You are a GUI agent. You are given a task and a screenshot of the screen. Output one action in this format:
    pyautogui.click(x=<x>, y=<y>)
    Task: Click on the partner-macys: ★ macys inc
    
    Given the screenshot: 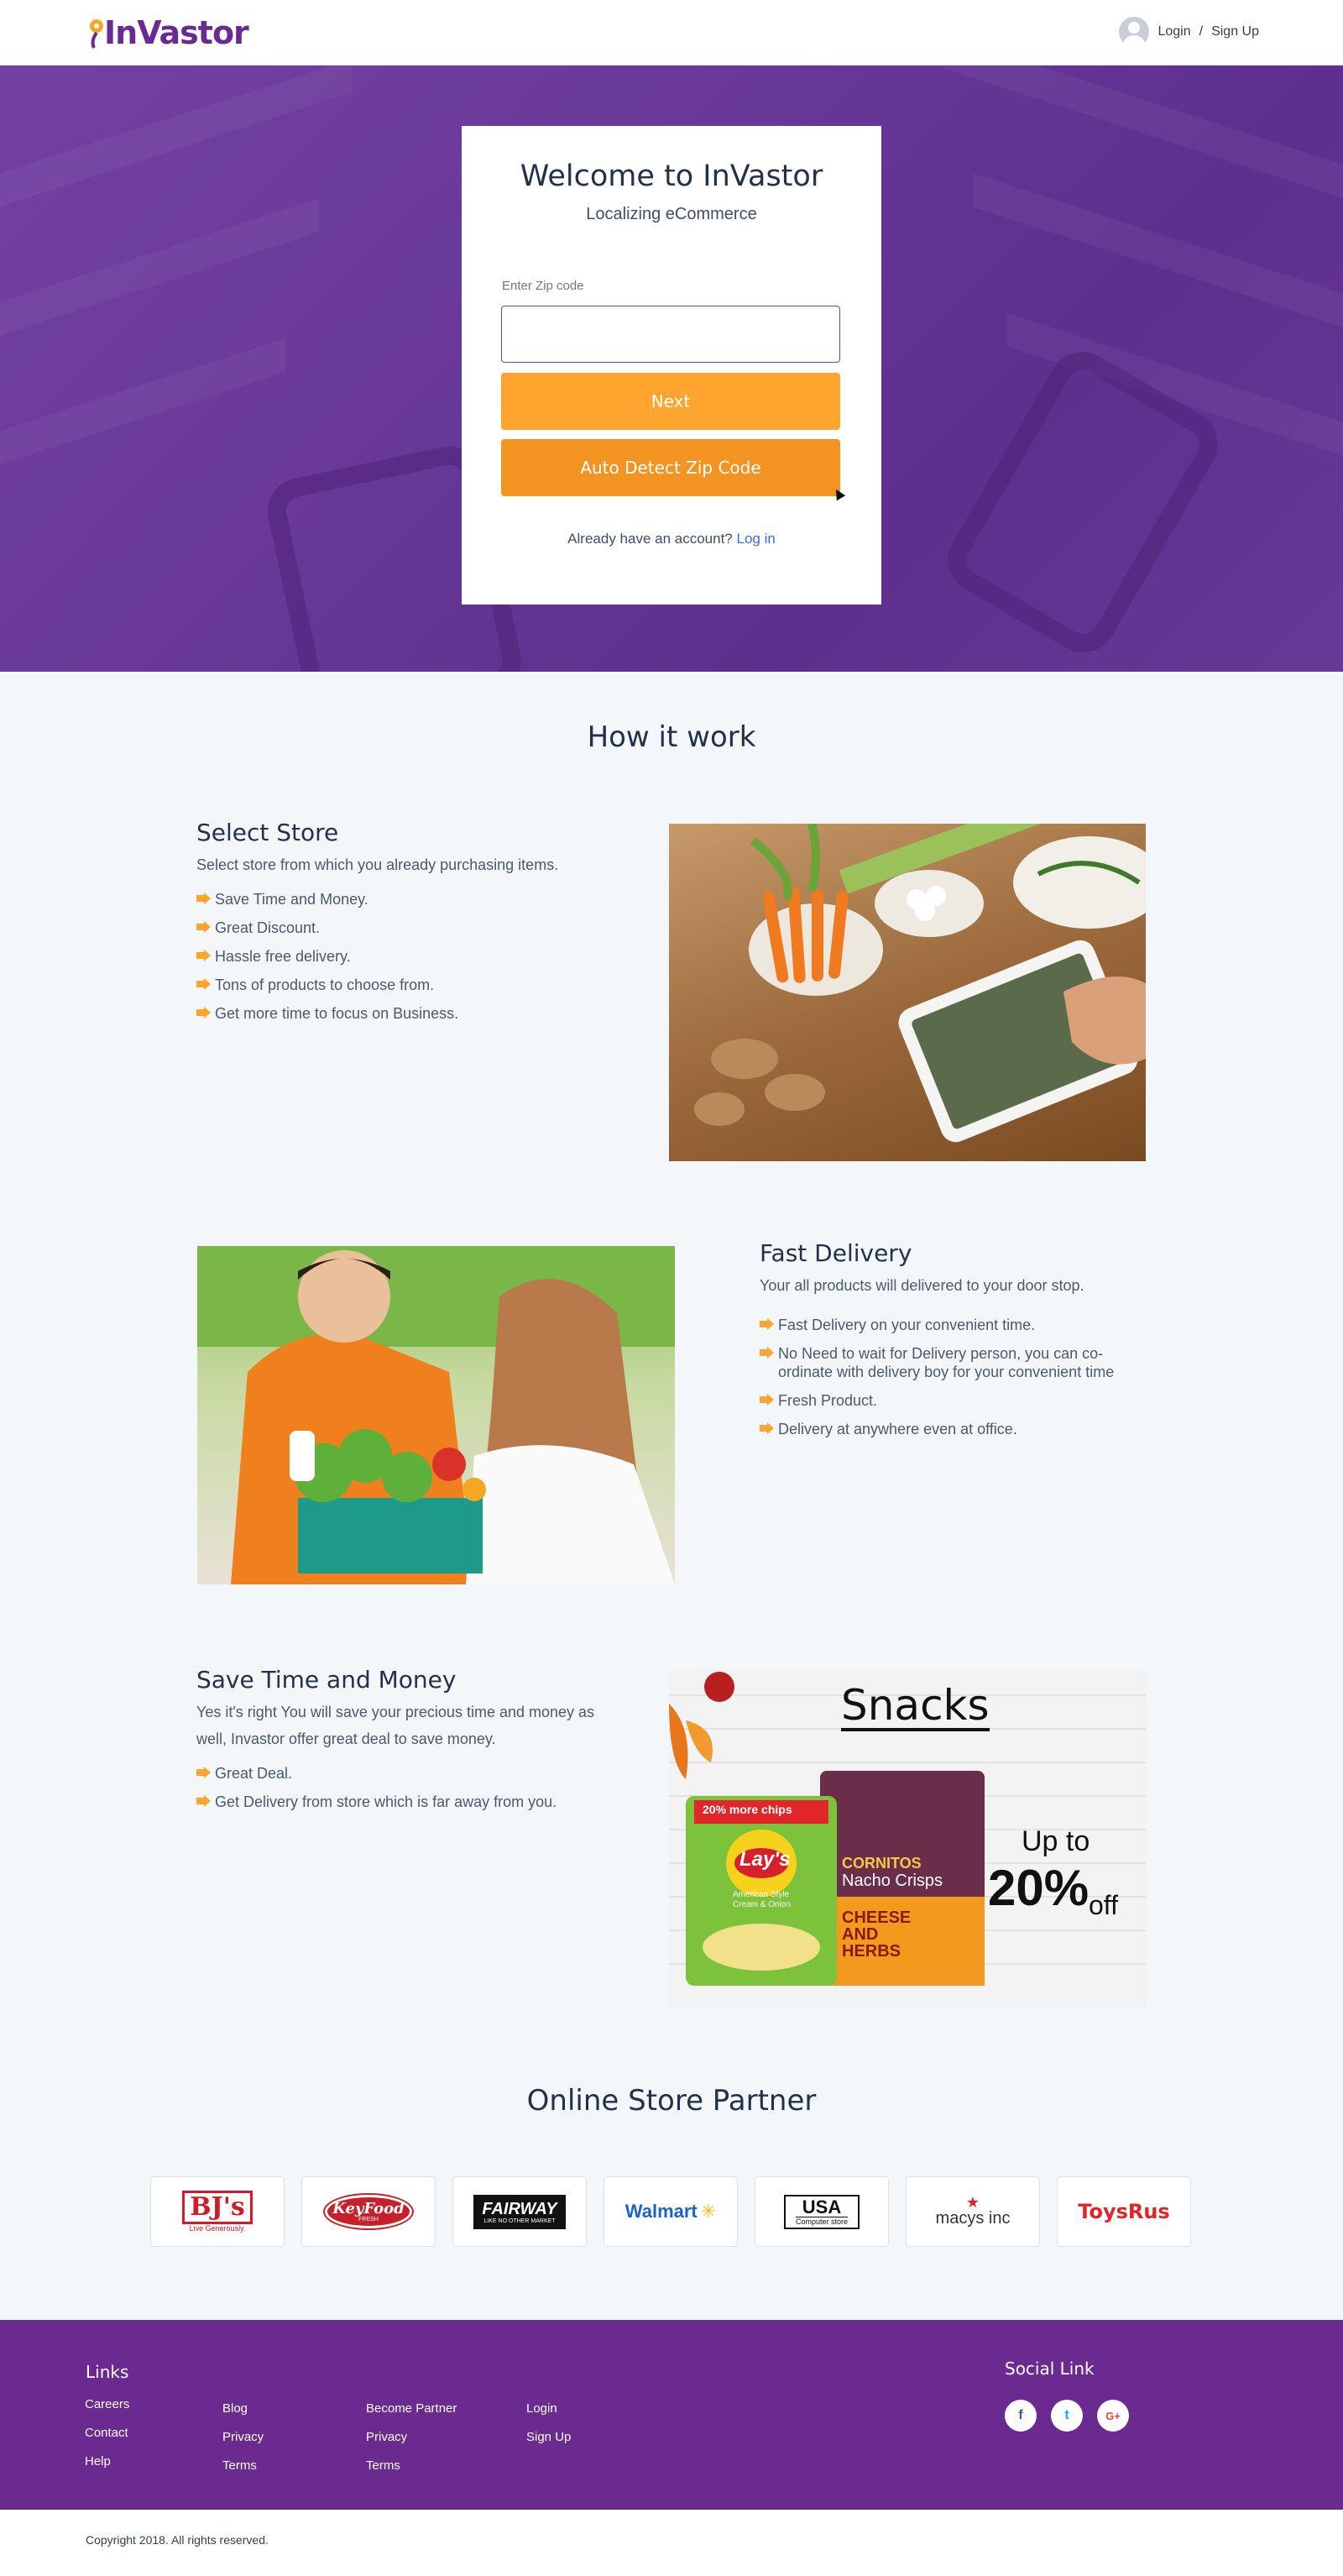 What is the action you would take?
    pyautogui.click(x=973, y=2211)
    